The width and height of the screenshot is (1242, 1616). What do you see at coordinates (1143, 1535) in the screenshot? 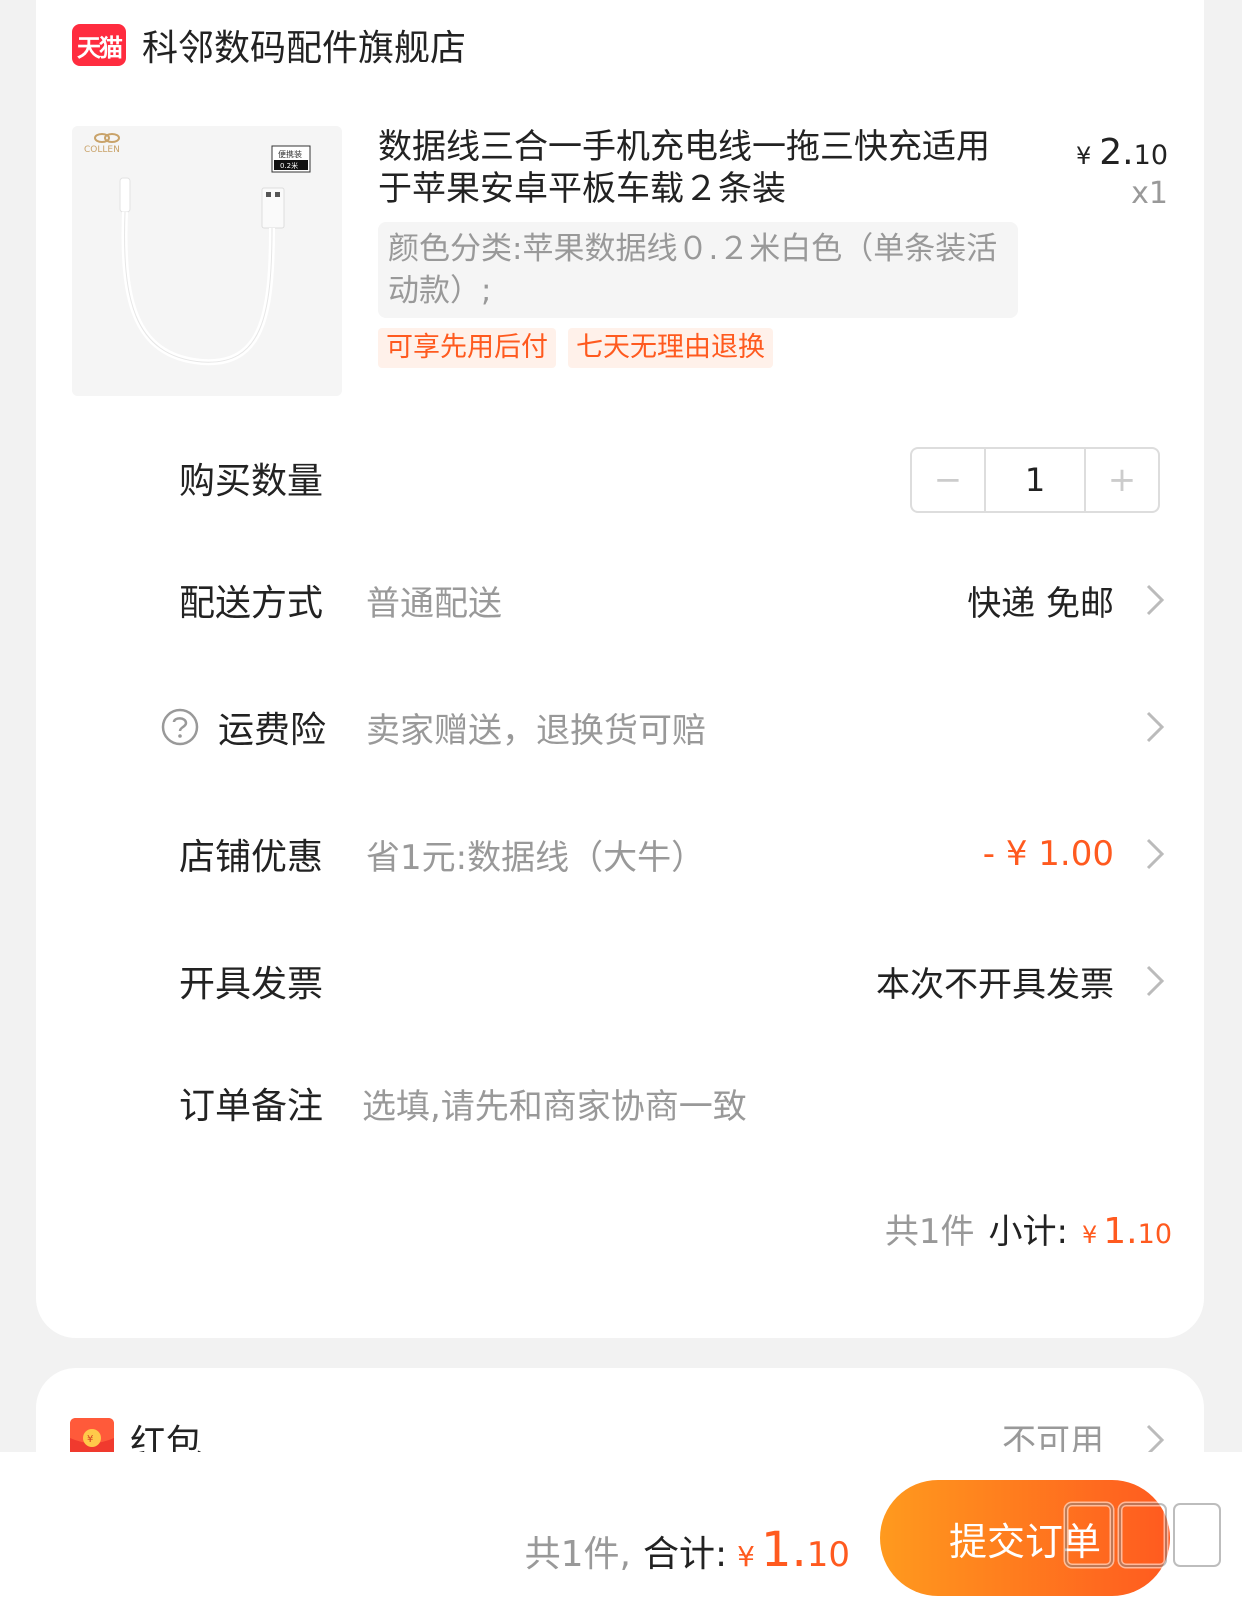
I see `watermark-logo-icon` at bounding box center [1143, 1535].